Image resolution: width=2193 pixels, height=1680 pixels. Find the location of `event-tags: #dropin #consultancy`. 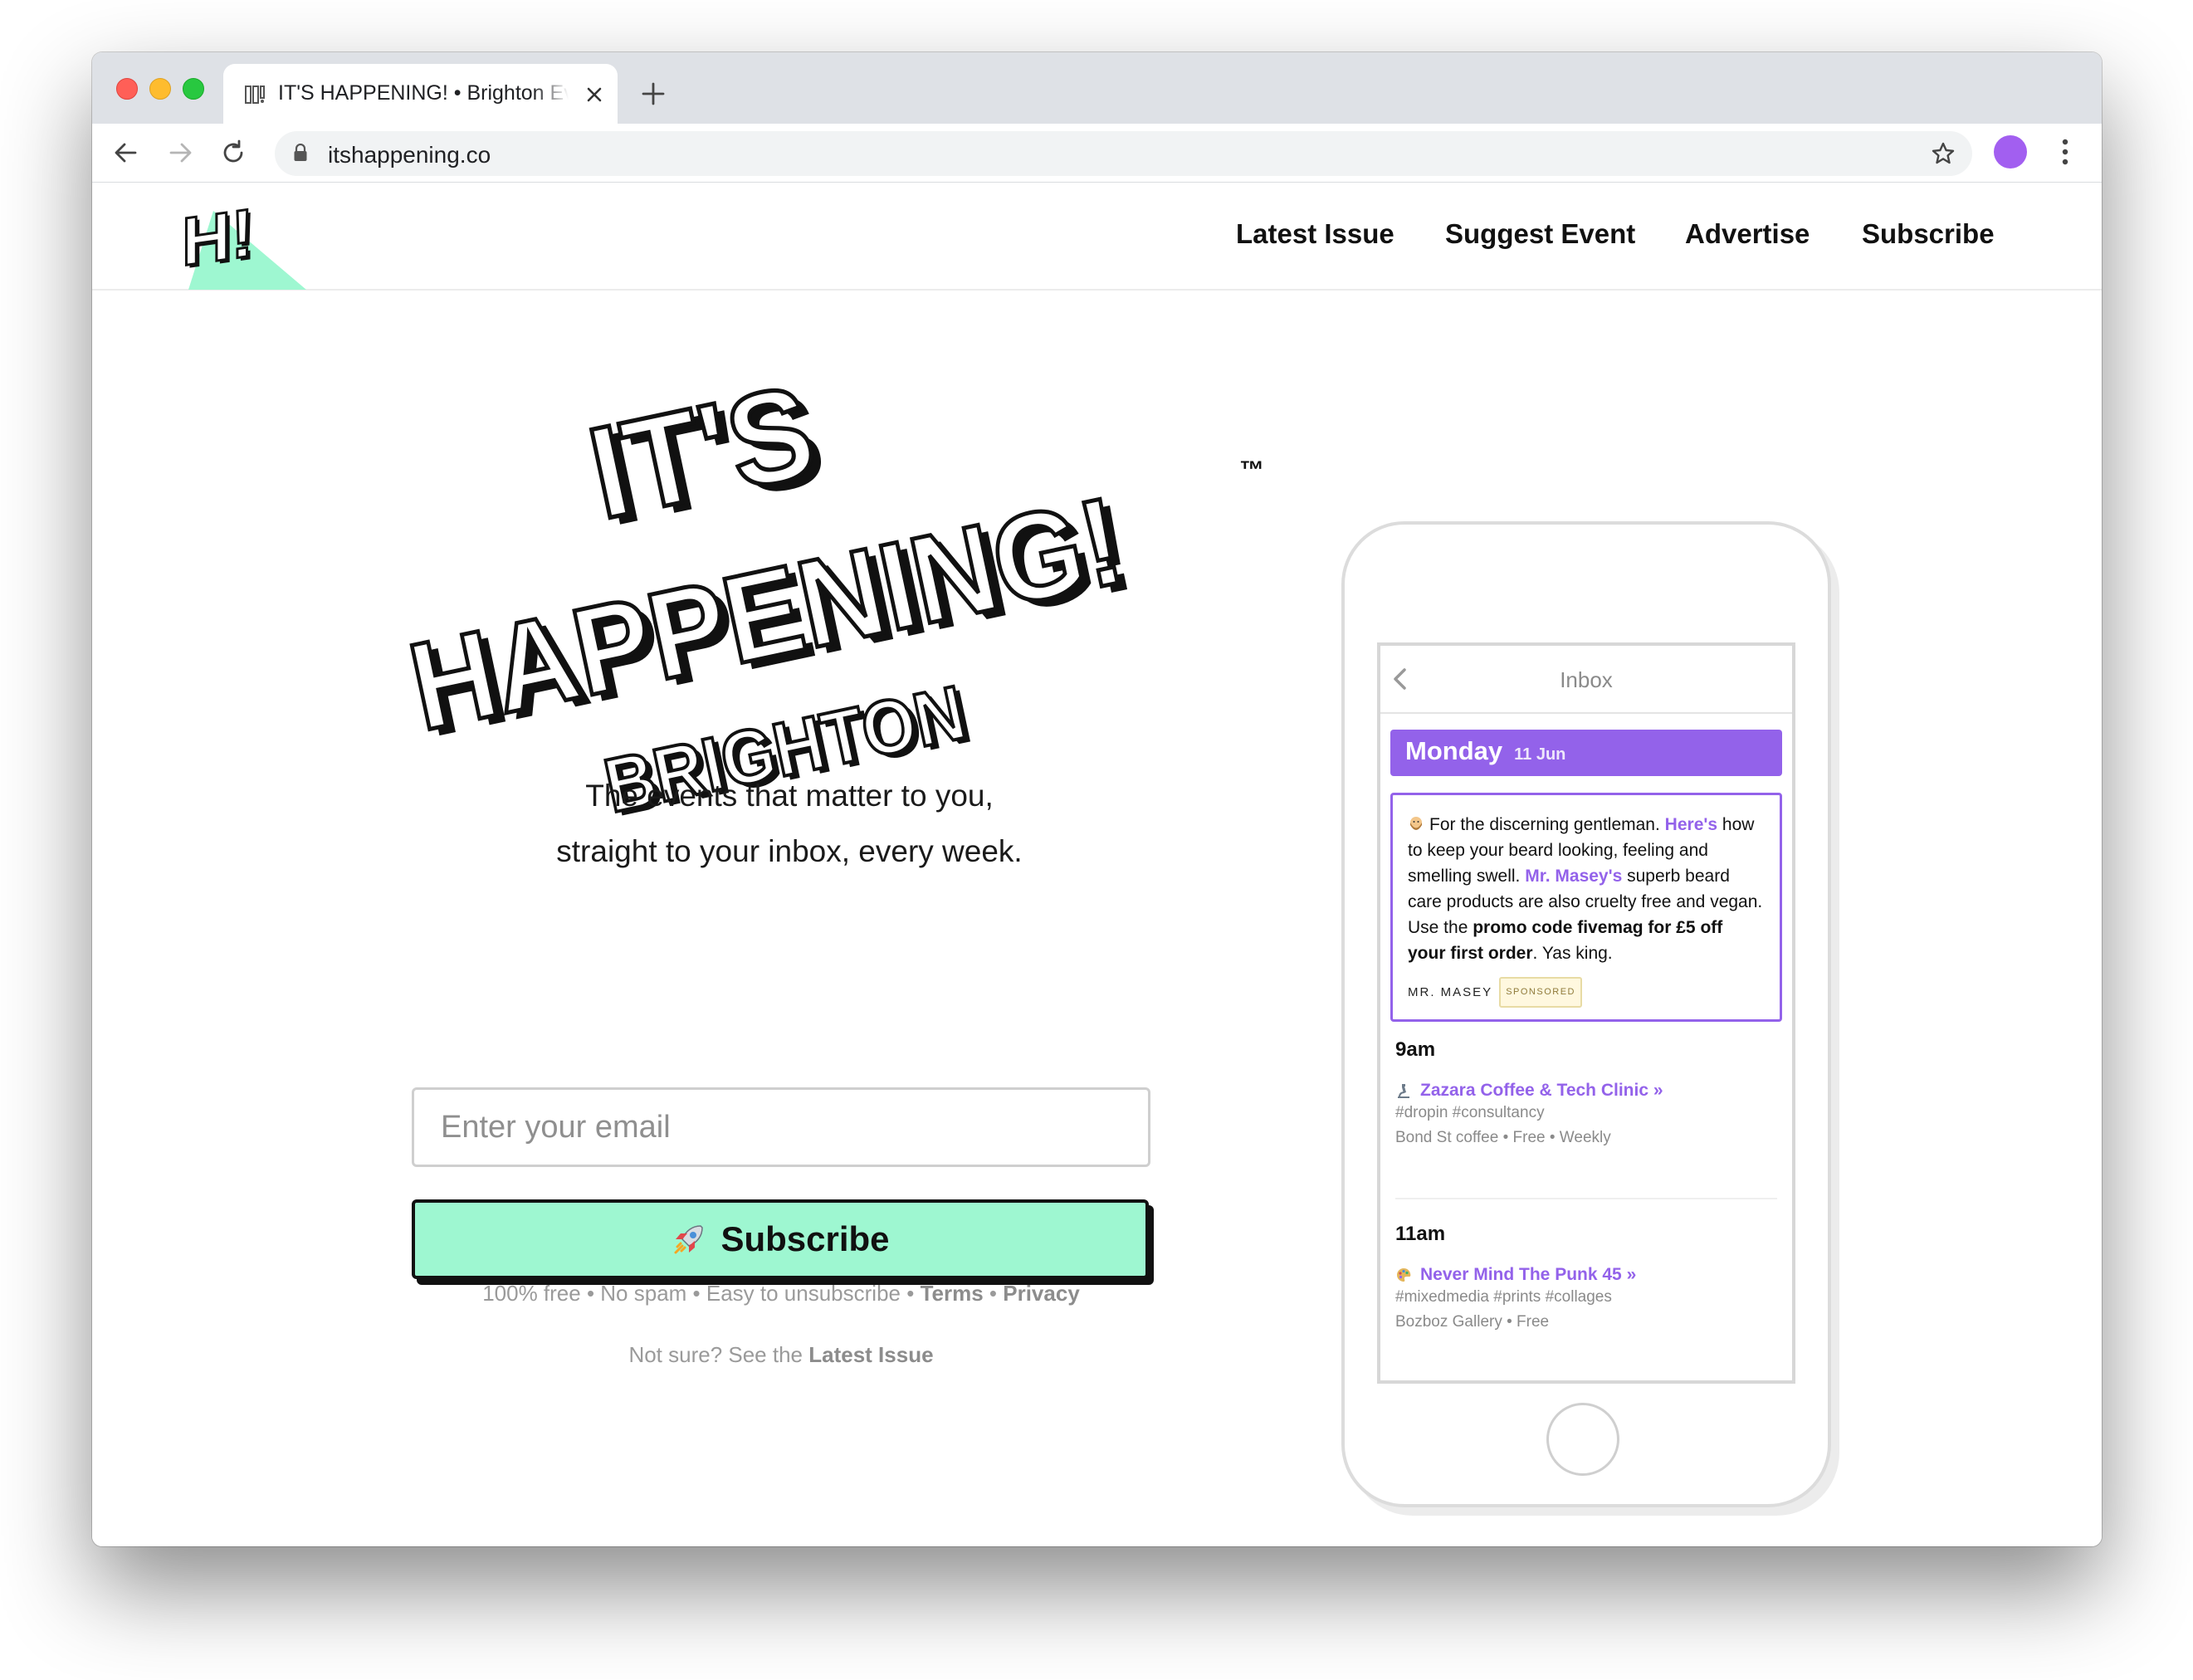

event-tags: #dropin #consultancy is located at coordinates (1470, 1112).